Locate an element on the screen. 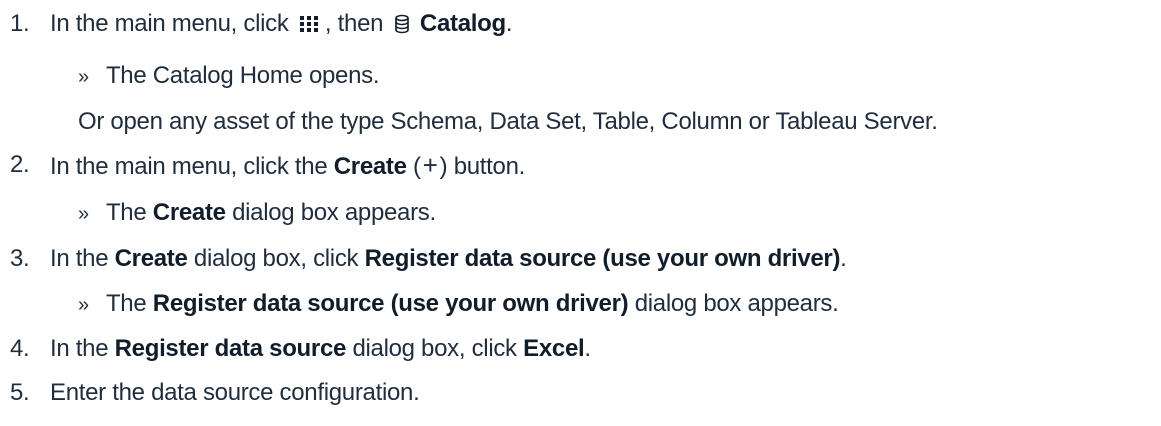 The width and height of the screenshot is (1161, 426). step-number: 1. is located at coordinates (20, 23).